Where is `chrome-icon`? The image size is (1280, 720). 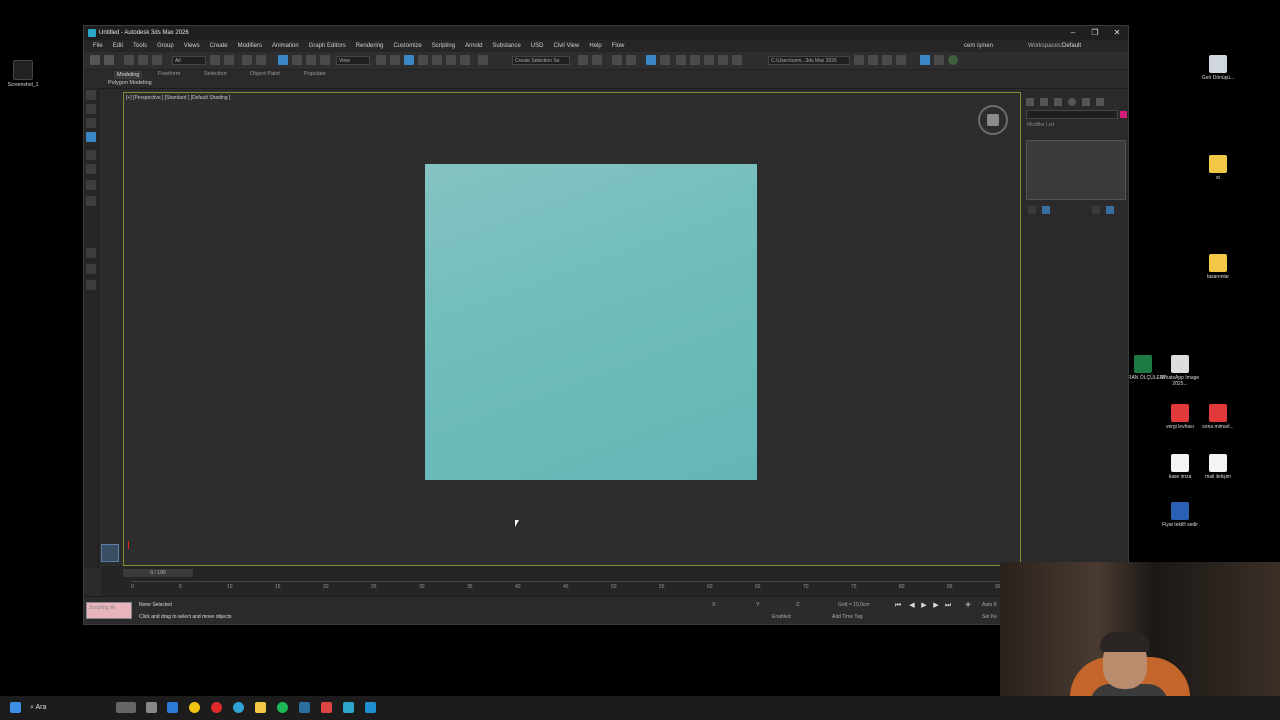
chrome-icon is located at coordinates (194, 707).